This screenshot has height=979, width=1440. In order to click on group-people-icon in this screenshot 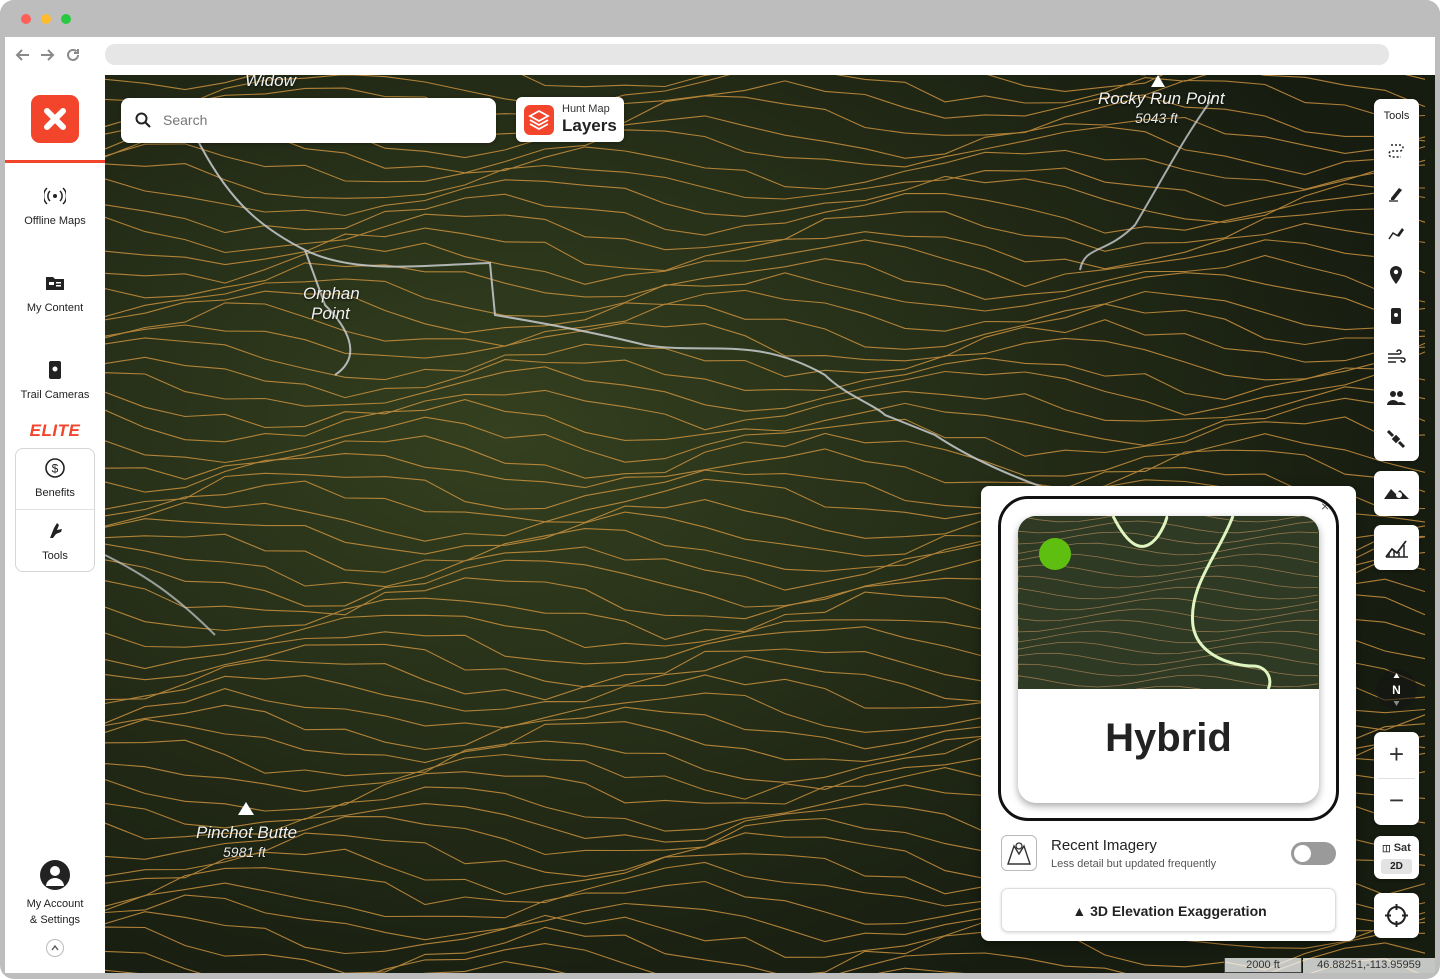, I will do `click(1396, 398)`.